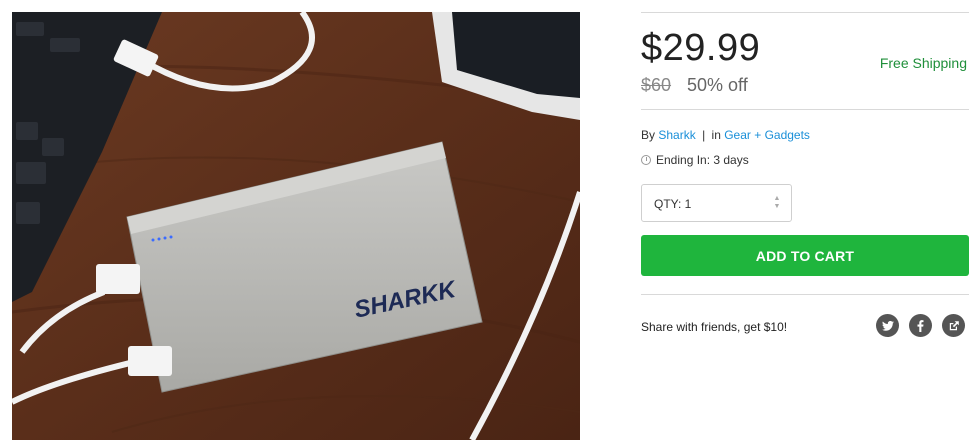 The image size is (980, 446). Describe the element at coordinates (805, 61) in the screenshot. I see `price-section: $29.99 $60 50% off Free Shipping` at that location.